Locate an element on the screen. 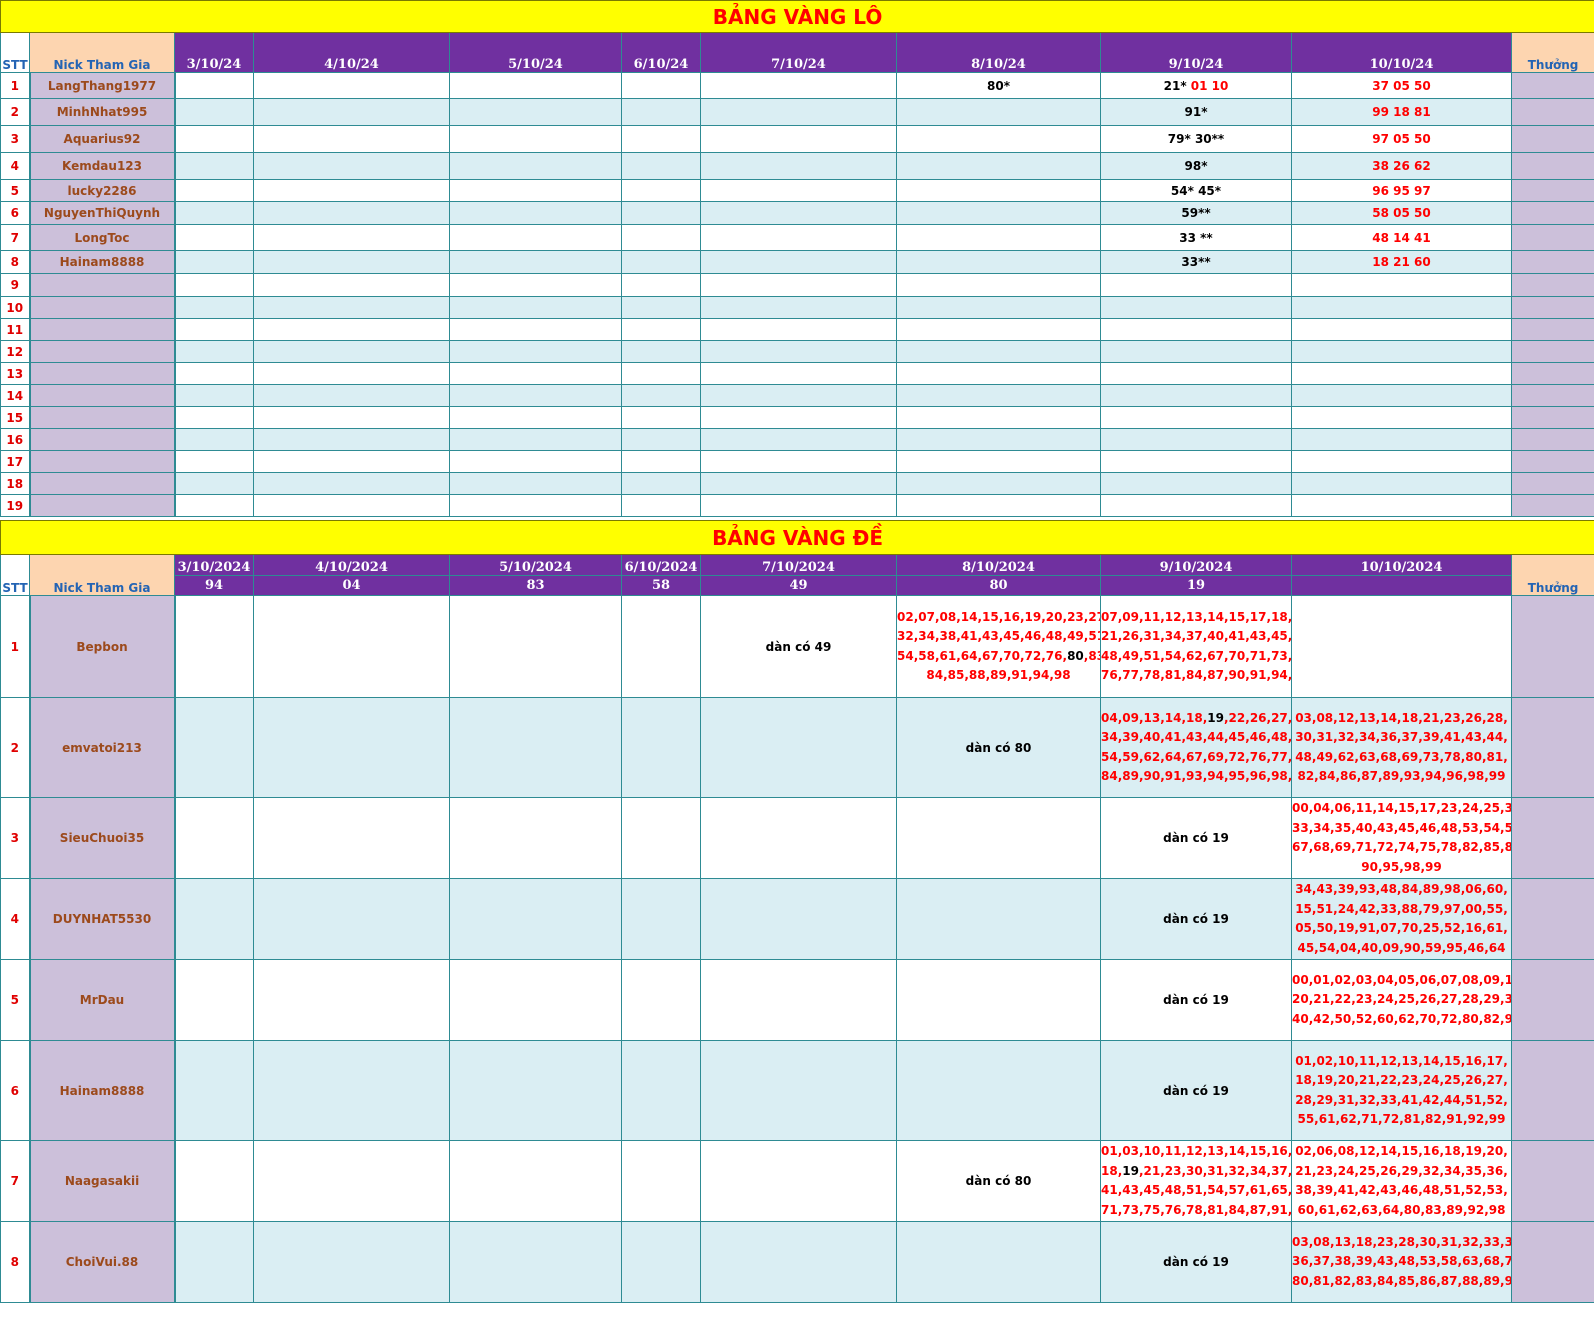 The width and height of the screenshot is (1594, 1317). row-number: 8 is located at coordinates (15, 1262).